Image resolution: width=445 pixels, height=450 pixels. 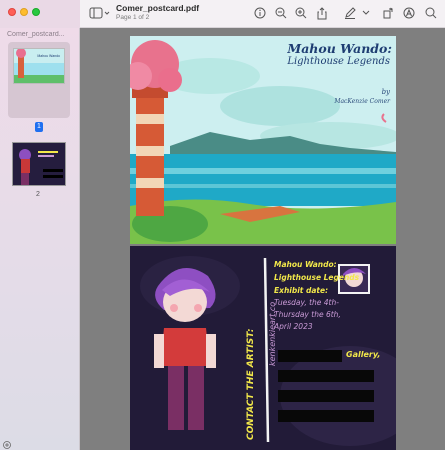 What do you see at coordinates (307, 314) in the screenshot?
I see `date-line-2: Thursday the 6th,` at bounding box center [307, 314].